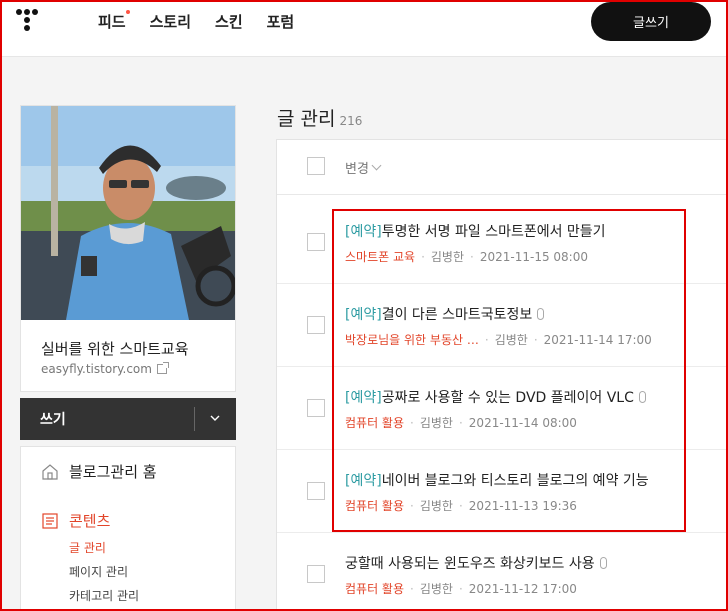  What do you see at coordinates (364, 28) in the screenshot?
I see `top-bar: 피드 스토리 스킨 포럼 글쓰기` at bounding box center [364, 28].